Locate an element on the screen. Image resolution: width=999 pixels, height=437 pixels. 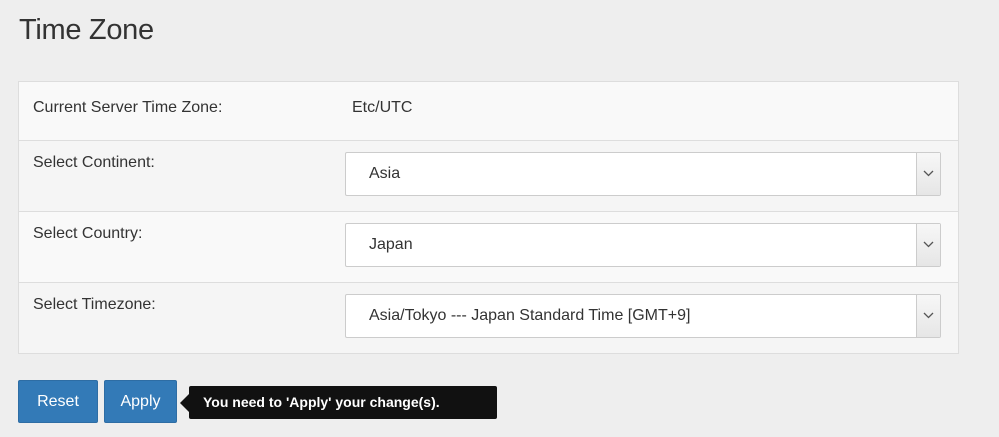
reset-button: Reset is located at coordinates (58, 401).